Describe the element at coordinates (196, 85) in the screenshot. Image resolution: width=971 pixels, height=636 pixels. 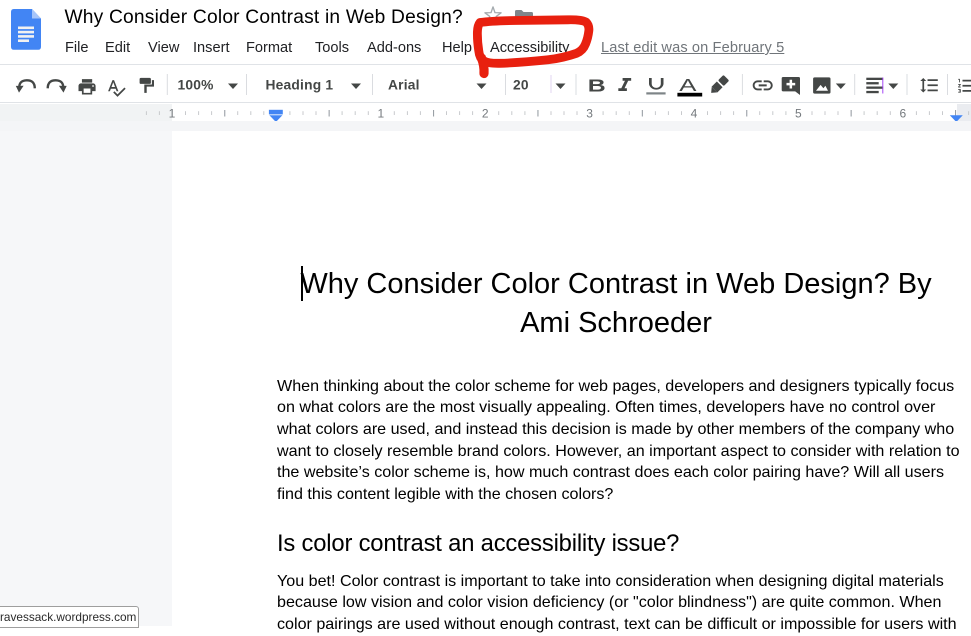
I see `svg-text: 100%` at that location.